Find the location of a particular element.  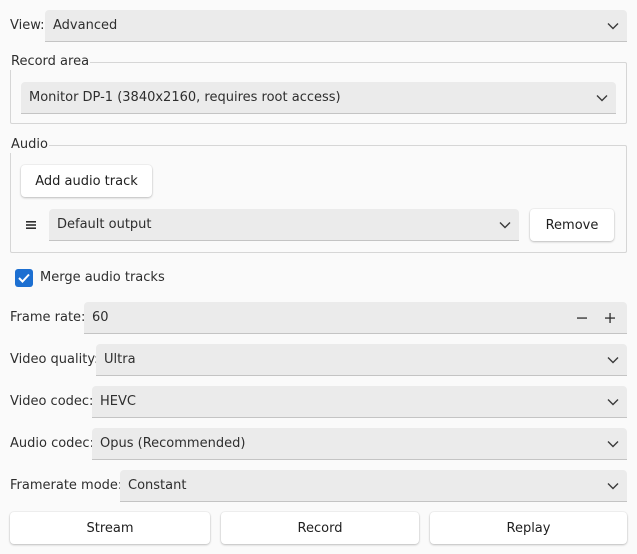

framerate-mode-value: Constant is located at coordinates (157, 485).